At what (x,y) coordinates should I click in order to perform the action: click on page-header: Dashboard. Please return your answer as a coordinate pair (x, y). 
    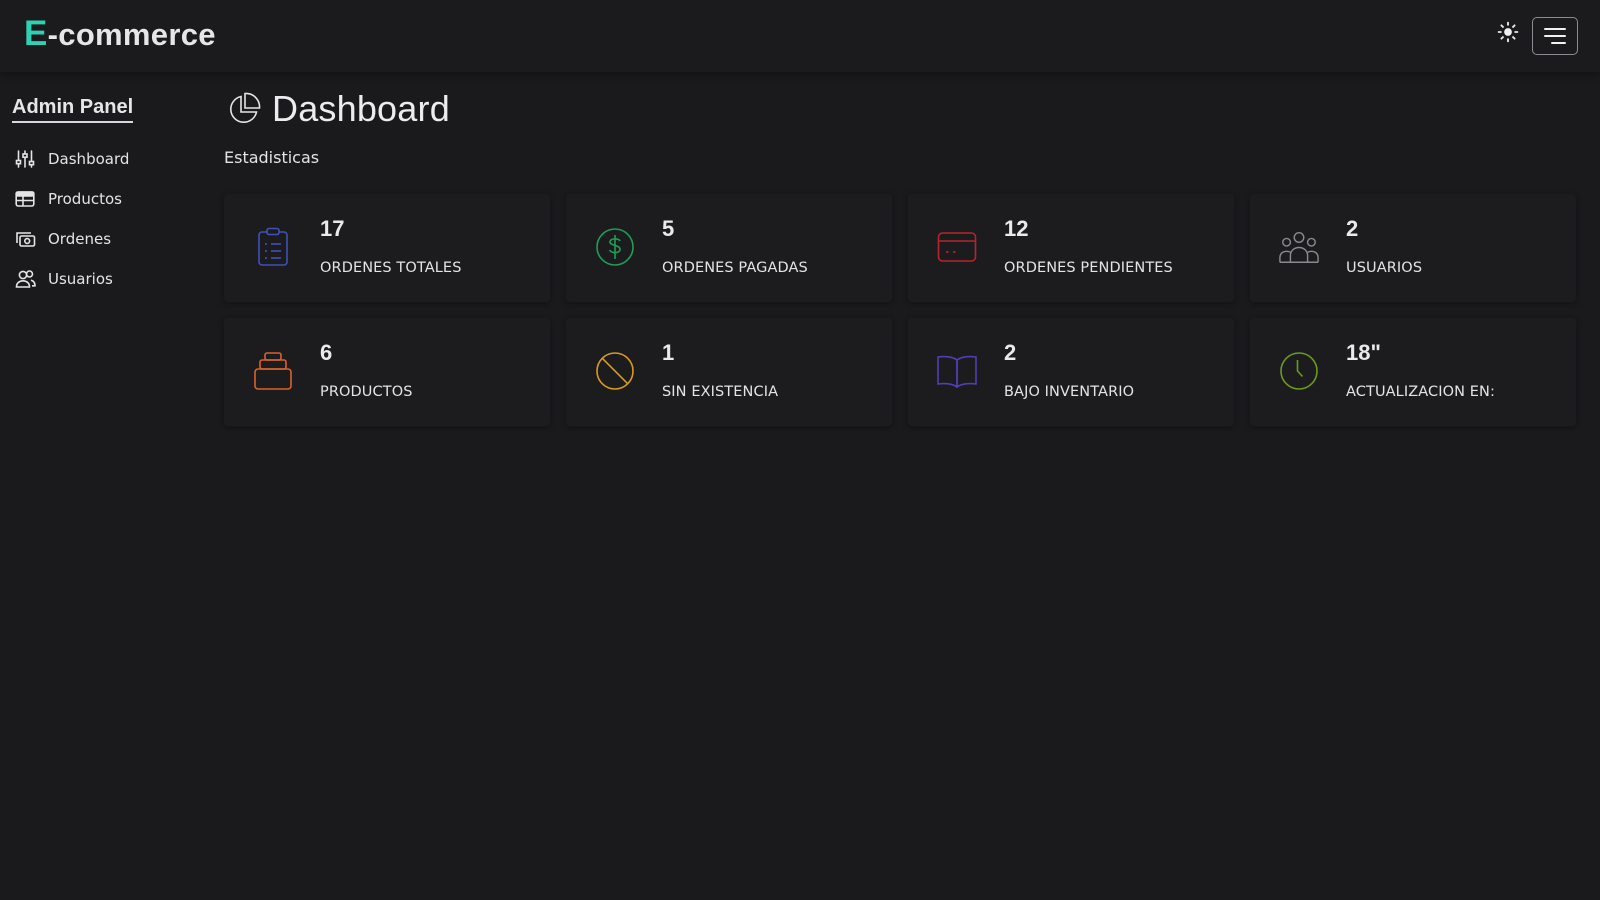
    Looking at the image, I should click on (338, 109).